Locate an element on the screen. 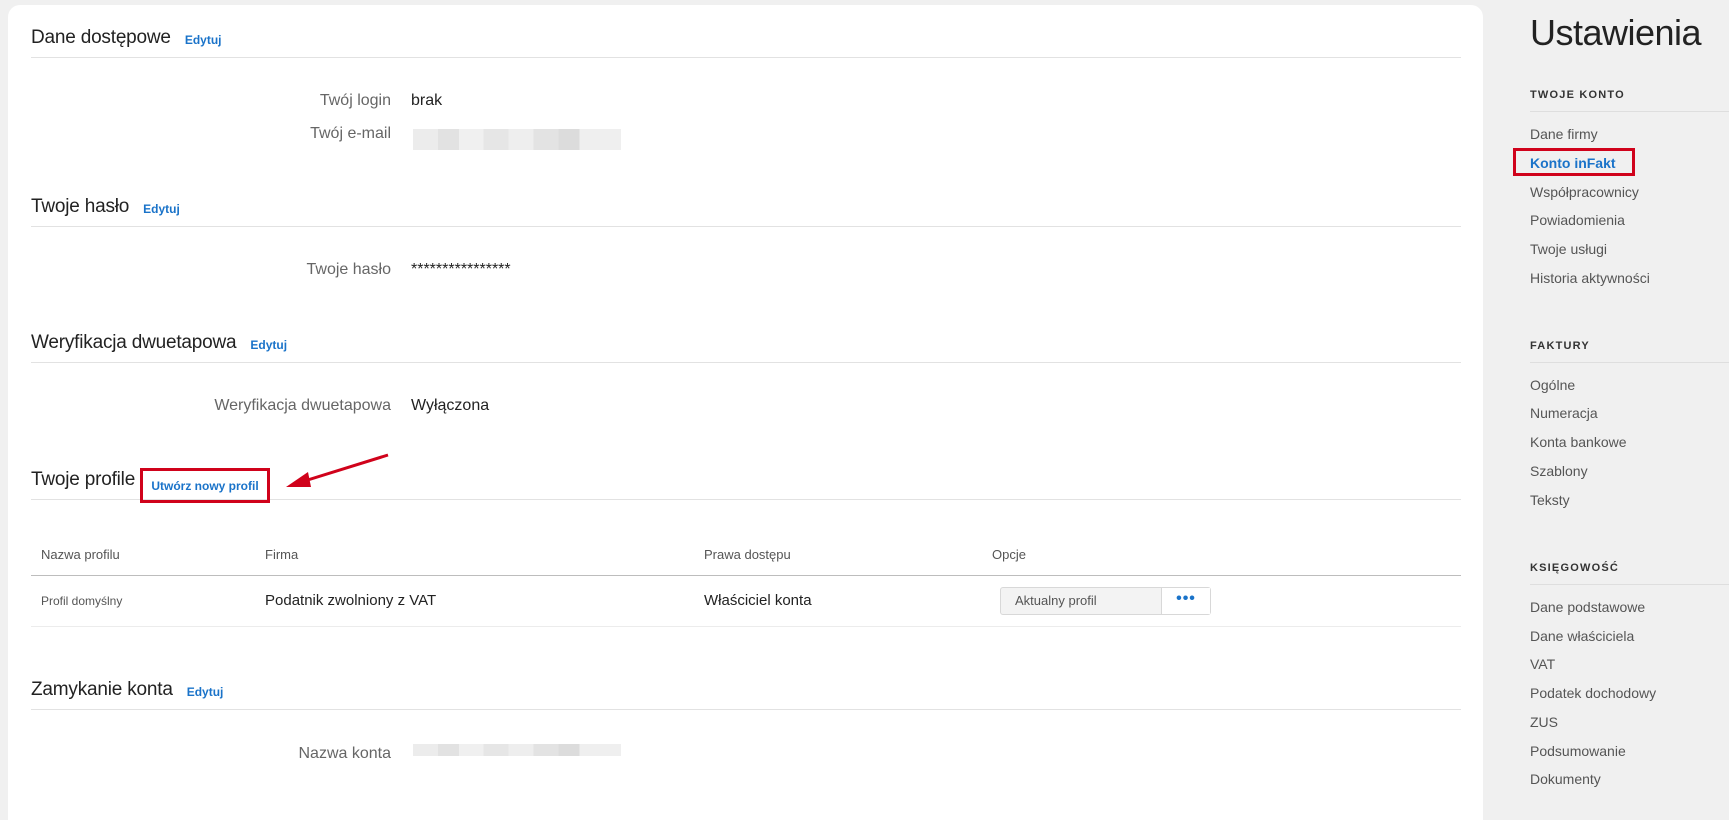 This screenshot has width=1729, height=820. profile-rights: Właściciel konta is located at coordinates (758, 600).